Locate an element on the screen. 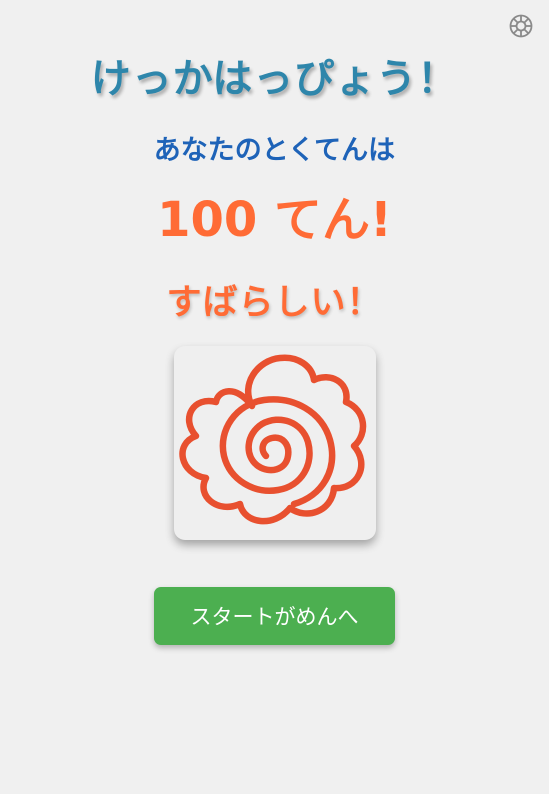  hanamaru-flower-stamp-icon is located at coordinates (273, 439).